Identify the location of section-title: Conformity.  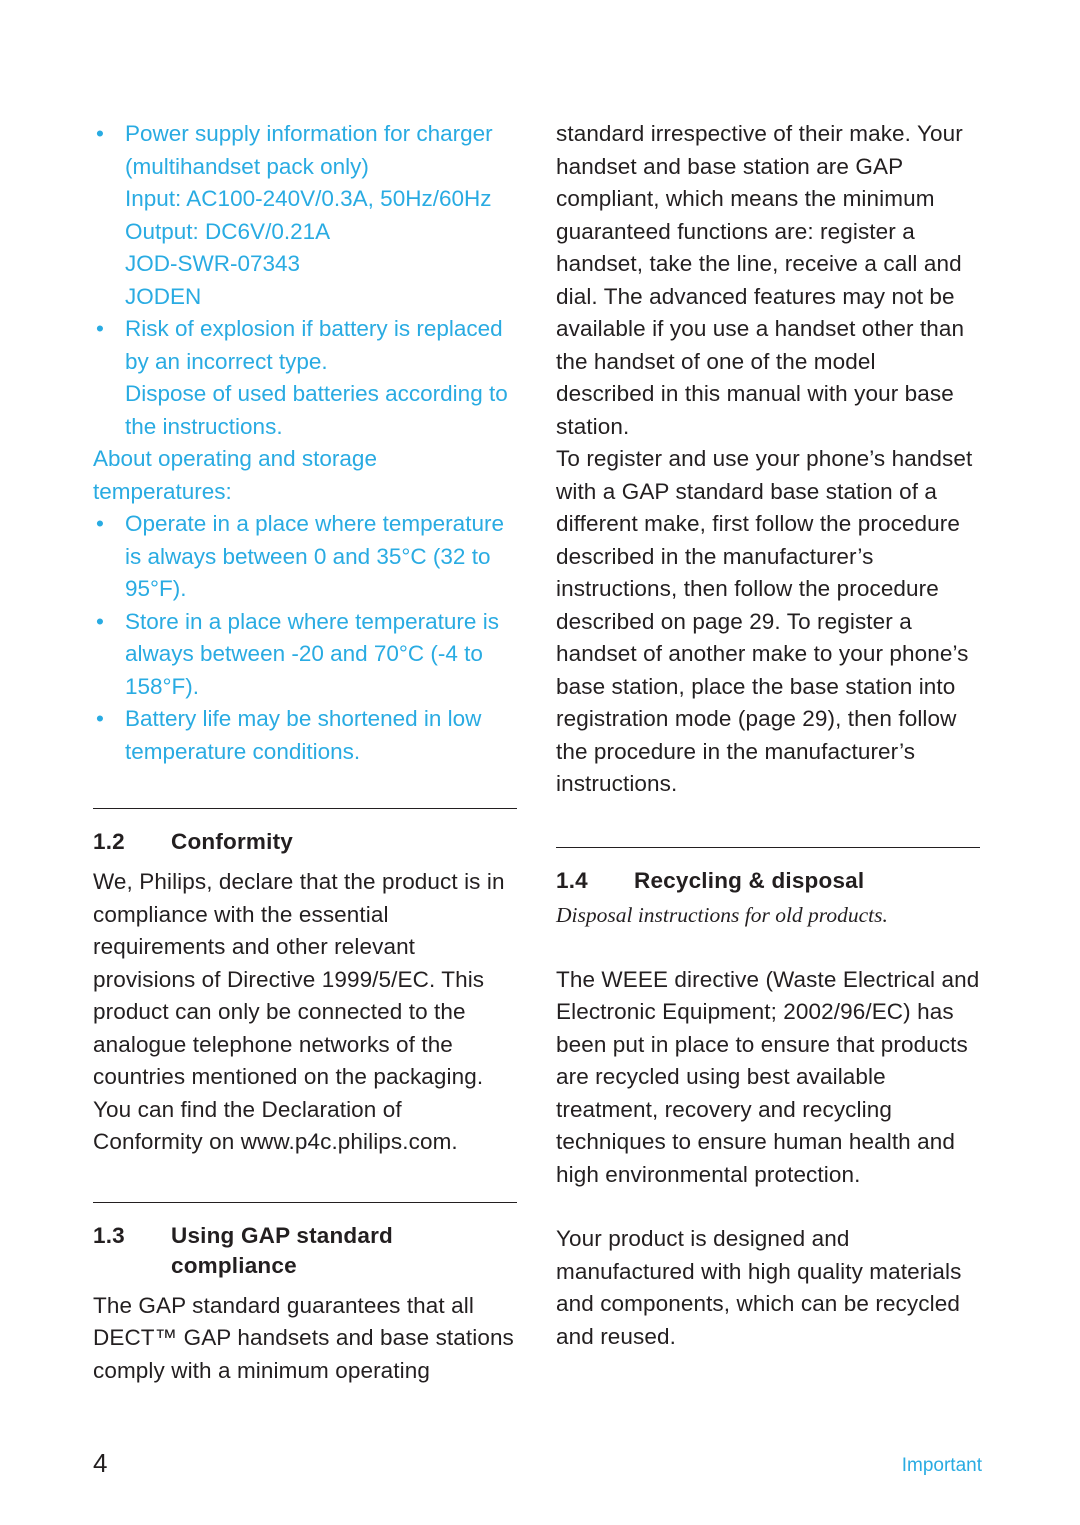
(232, 841).